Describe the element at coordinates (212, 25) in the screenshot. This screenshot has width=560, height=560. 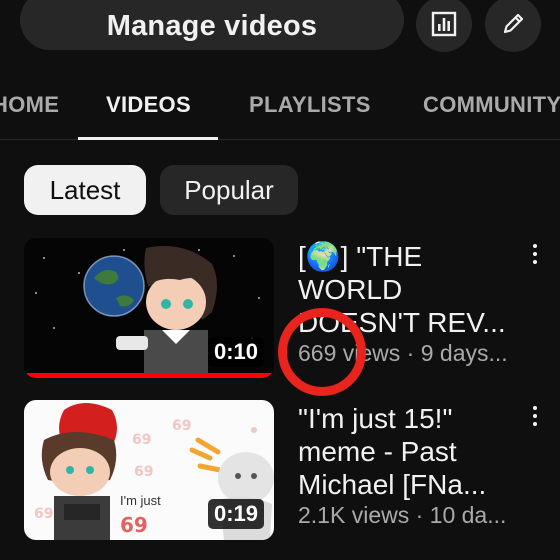
I see `manage-videos-button: Manage videos` at that location.